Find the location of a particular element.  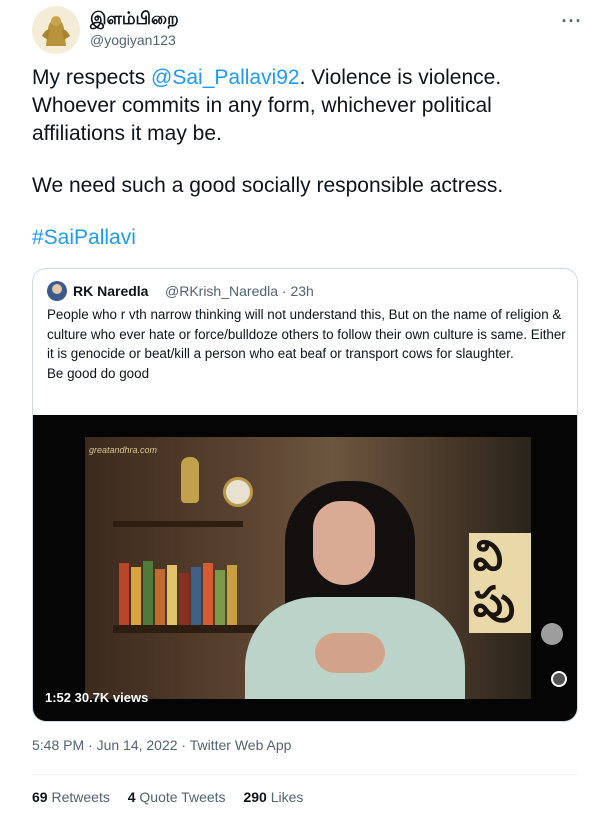

likes-count: 290 is located at coordinates (255, 797).